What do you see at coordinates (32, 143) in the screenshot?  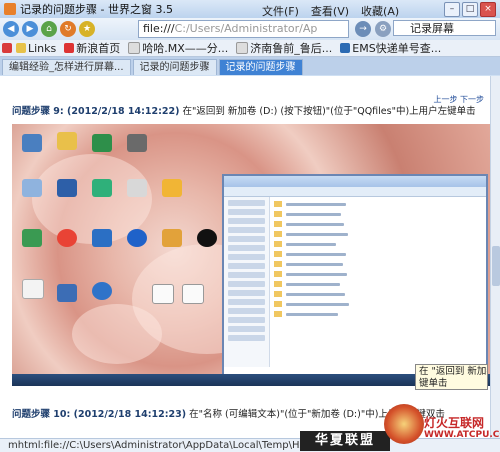 I see `desktop-computer-icon` at bounding box center [32, 143].